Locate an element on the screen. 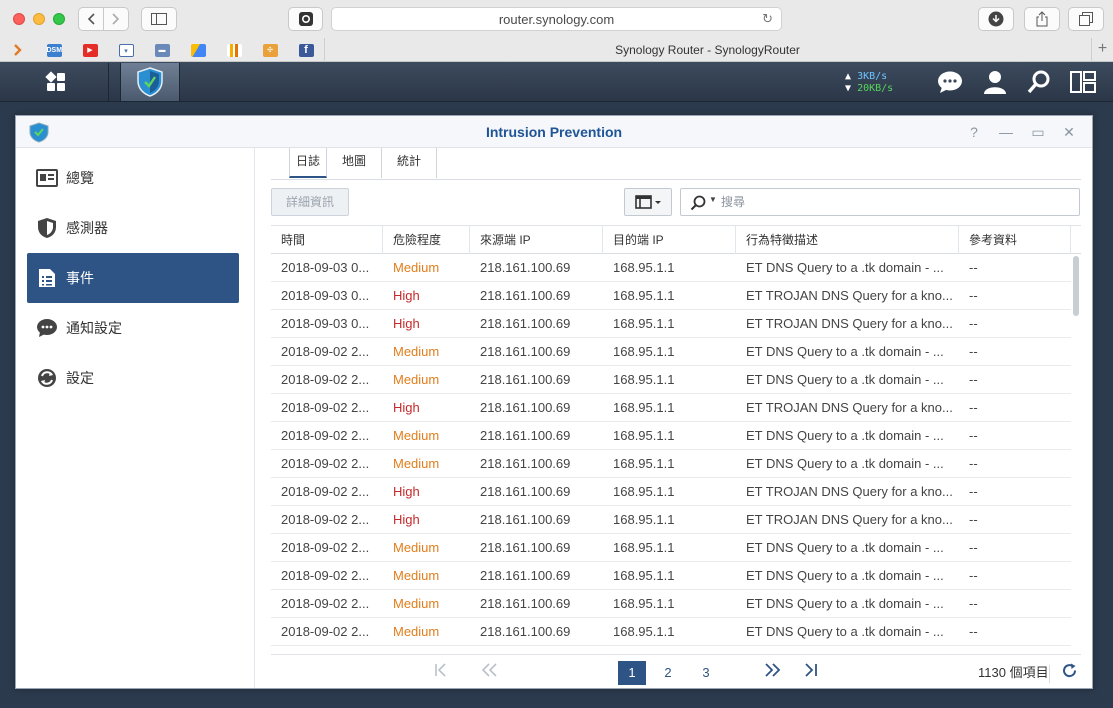 This screenshot has height=708, width=1113. next-page-button is located at coordinates (773, 673).